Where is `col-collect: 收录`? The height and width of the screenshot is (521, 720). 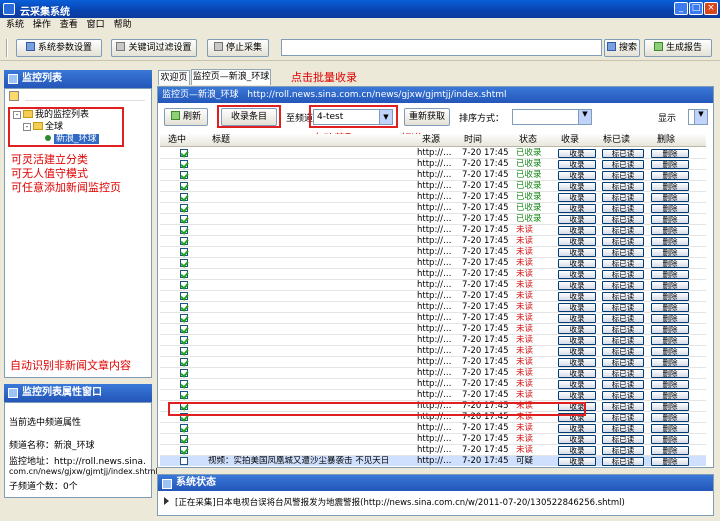 col-collect: 收录 is located at coordinates (570, 140).